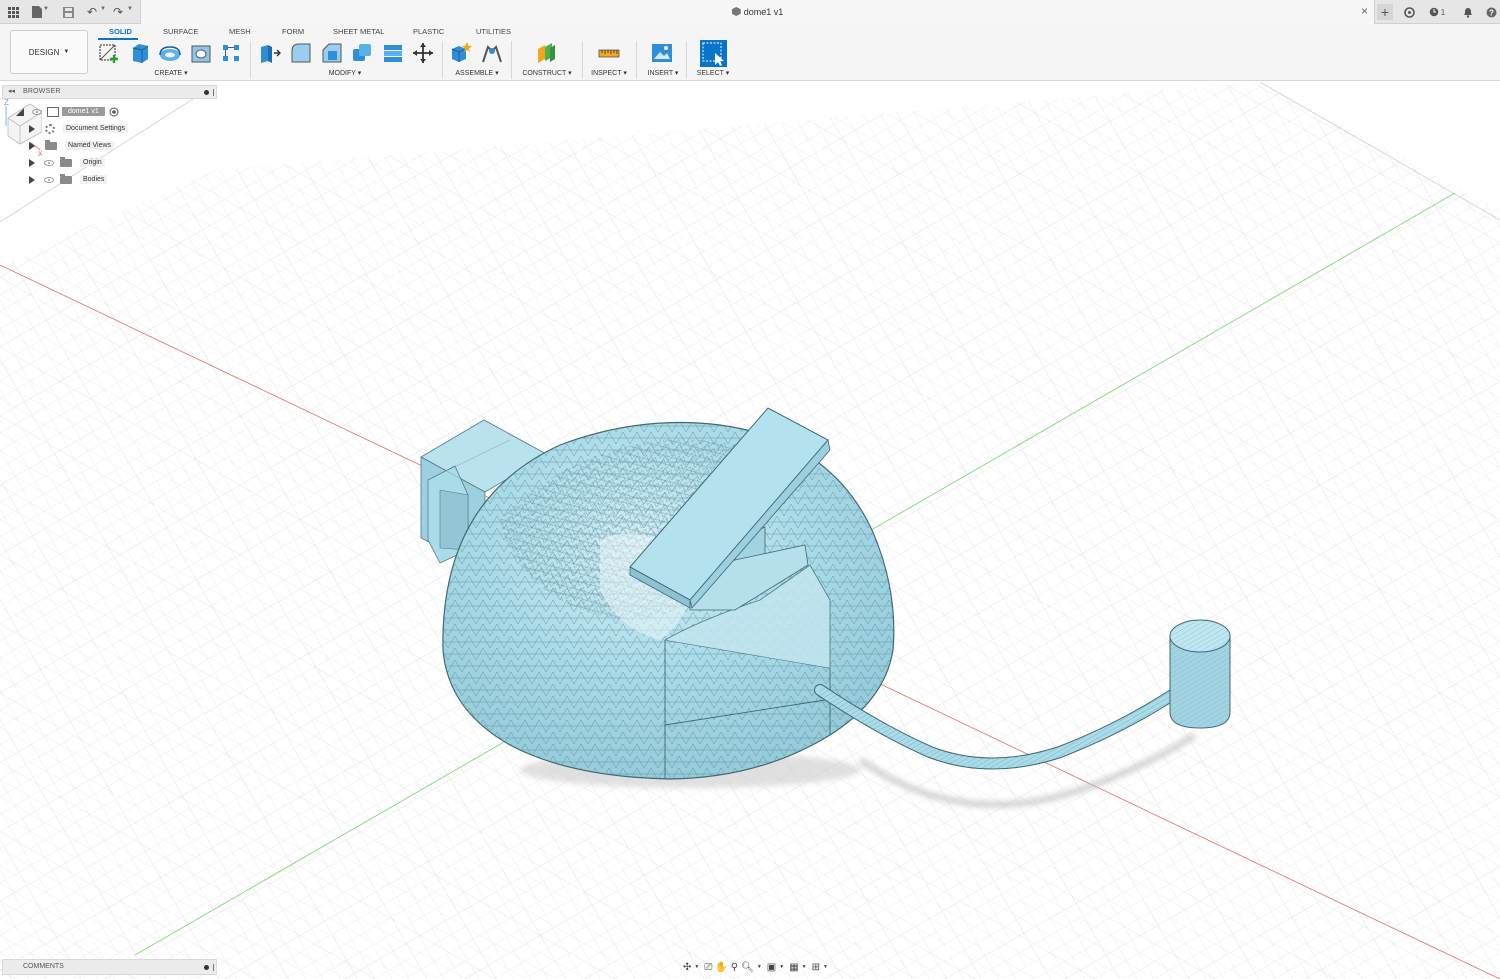  I want to click on undo-caret-icon: ▼, so click(103, 9).